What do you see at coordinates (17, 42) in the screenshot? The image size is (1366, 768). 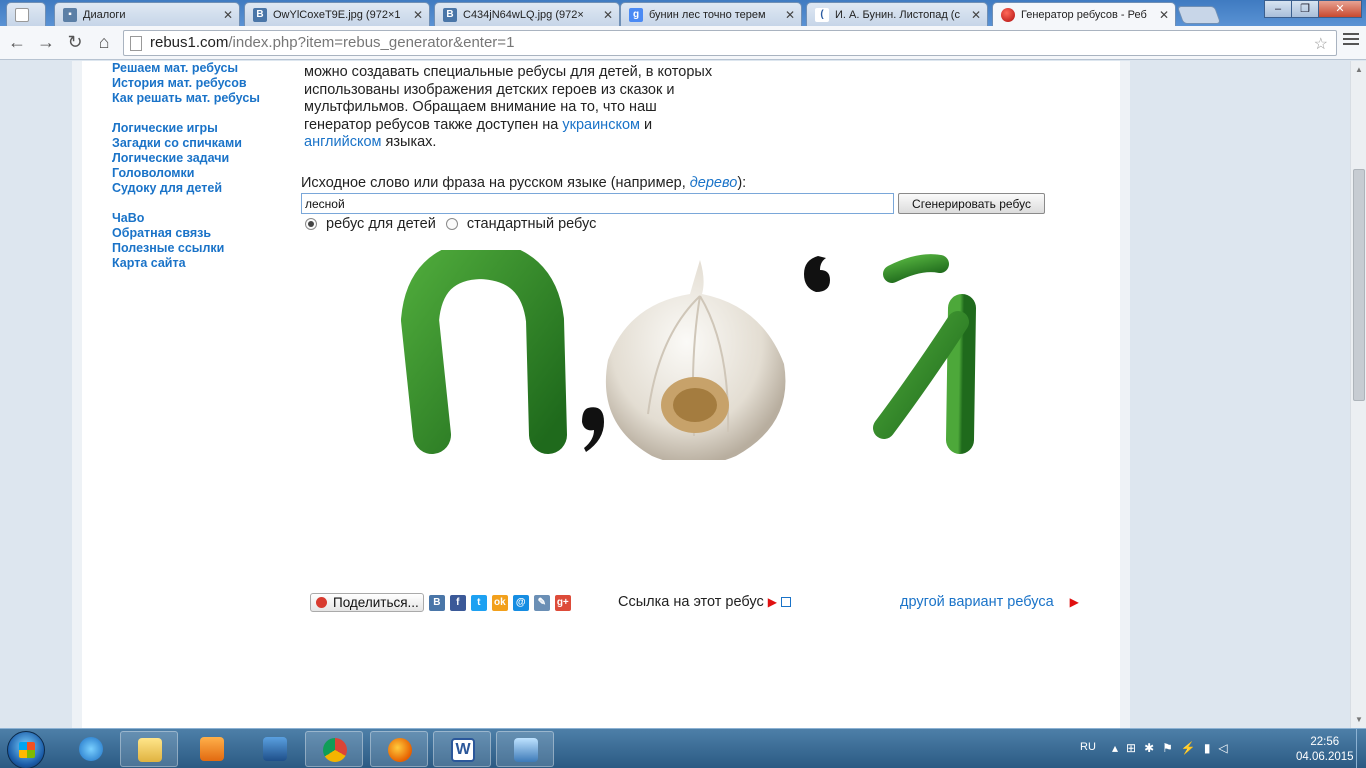 I see `back-arrow-icon: ←` at bounding box center [17, 42].